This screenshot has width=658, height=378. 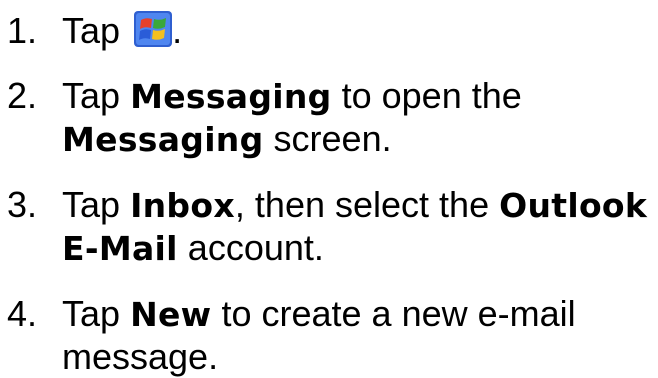 I want to click on new-term: New, so click(x=171, y=314).